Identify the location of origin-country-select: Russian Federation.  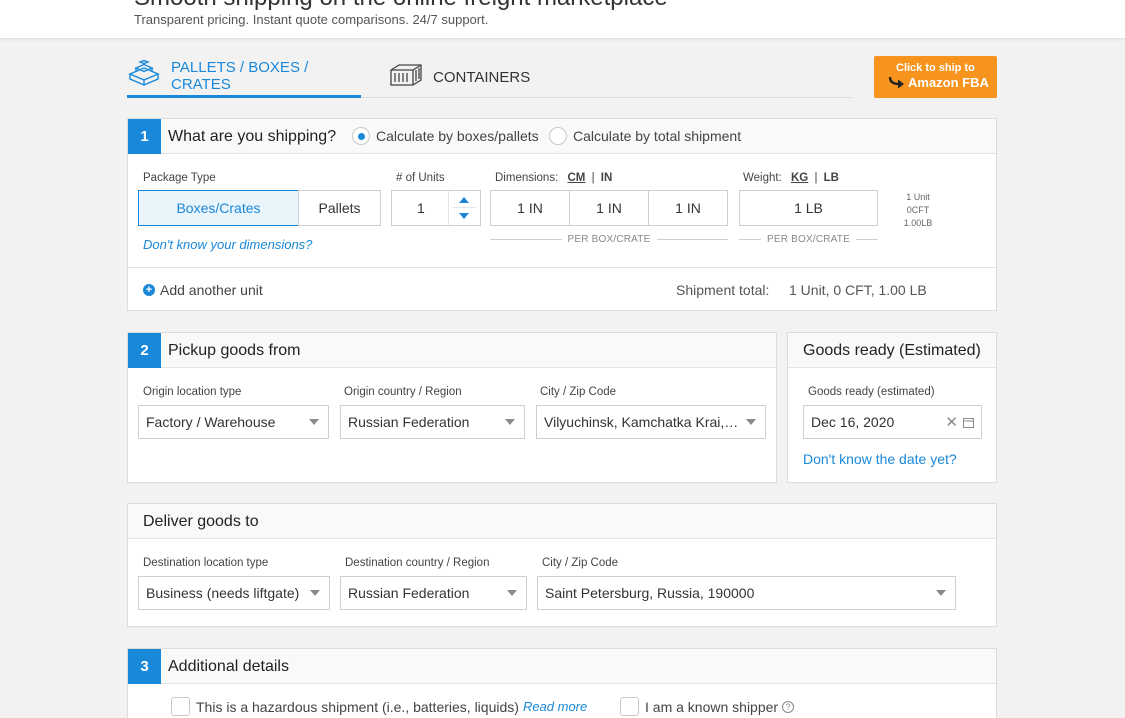
(432, 422).